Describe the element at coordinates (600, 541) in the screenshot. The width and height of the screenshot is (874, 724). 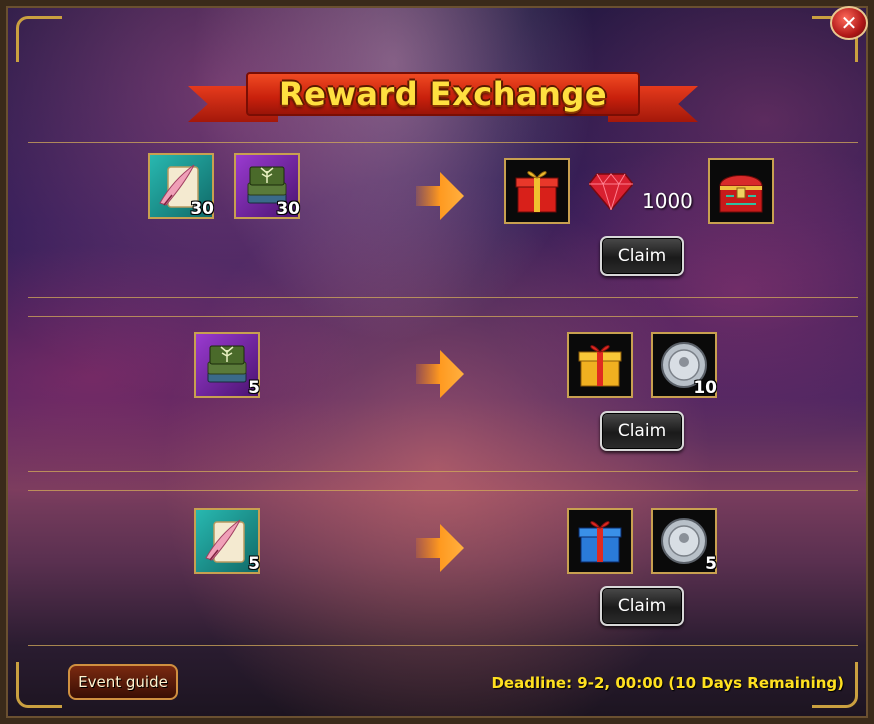
I see `blue-gift-box-icon` at that location.